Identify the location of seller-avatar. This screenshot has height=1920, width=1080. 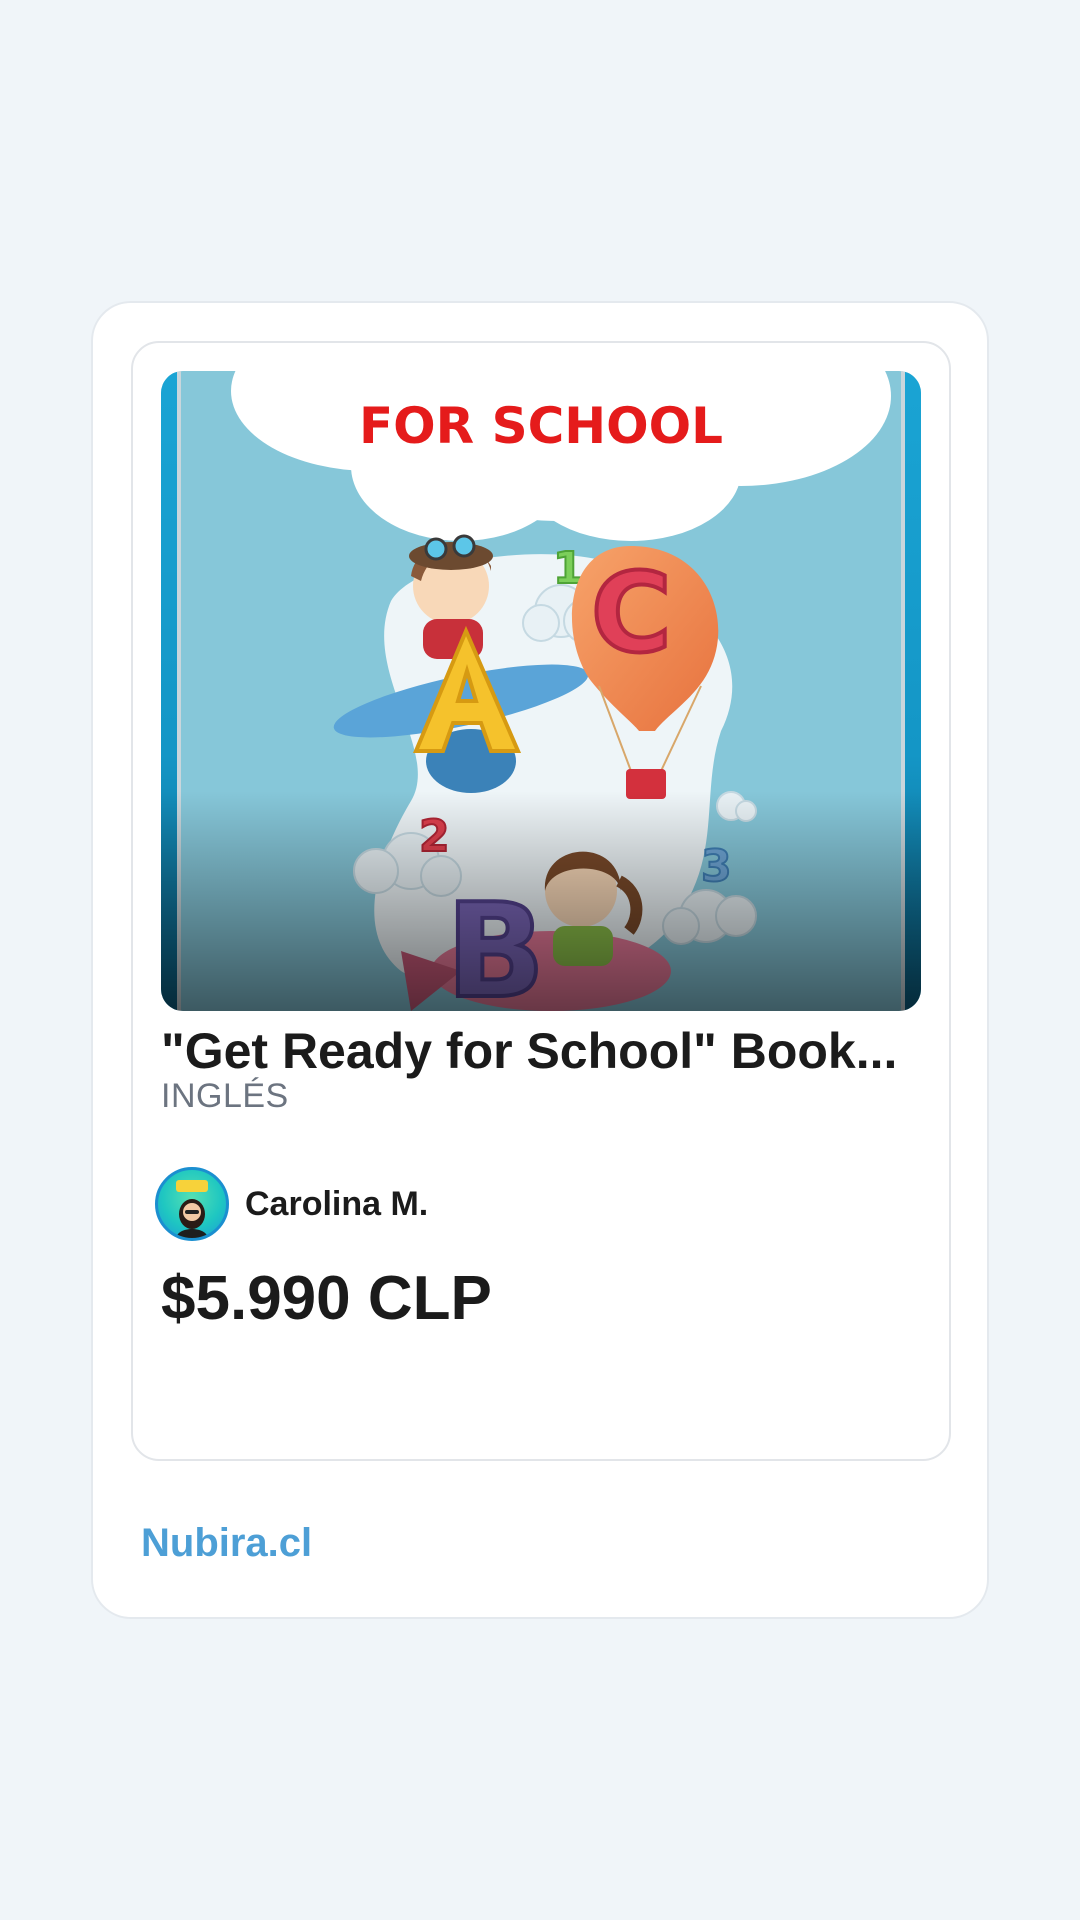
(192, 1204).